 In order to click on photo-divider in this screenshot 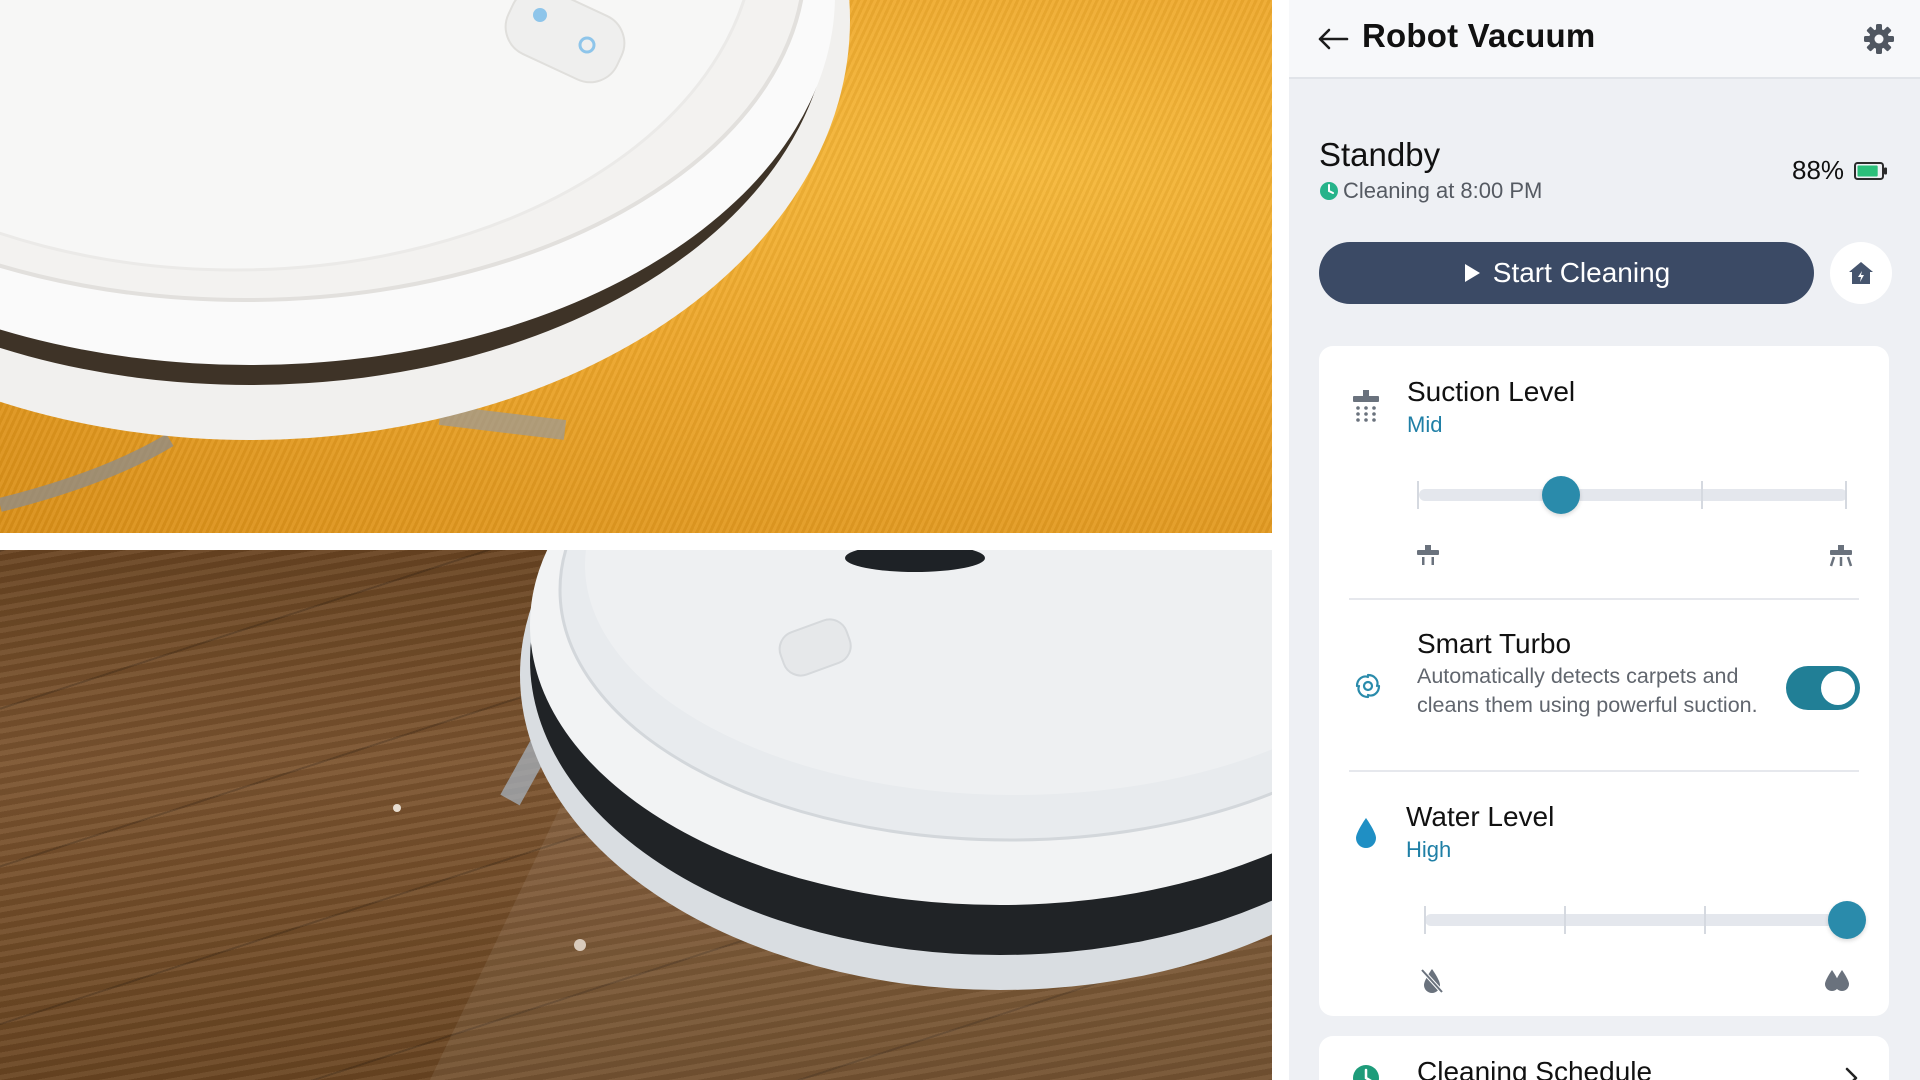, I will do `click(636, 541)`.